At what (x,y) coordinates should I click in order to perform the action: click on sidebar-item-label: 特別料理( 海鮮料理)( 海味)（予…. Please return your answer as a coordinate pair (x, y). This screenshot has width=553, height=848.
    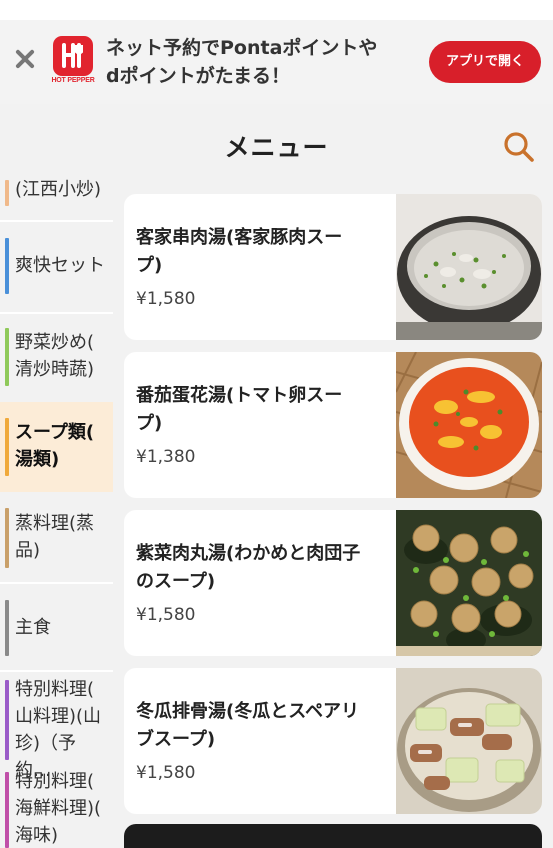
    Looking at the image, I should click on (62, 808).